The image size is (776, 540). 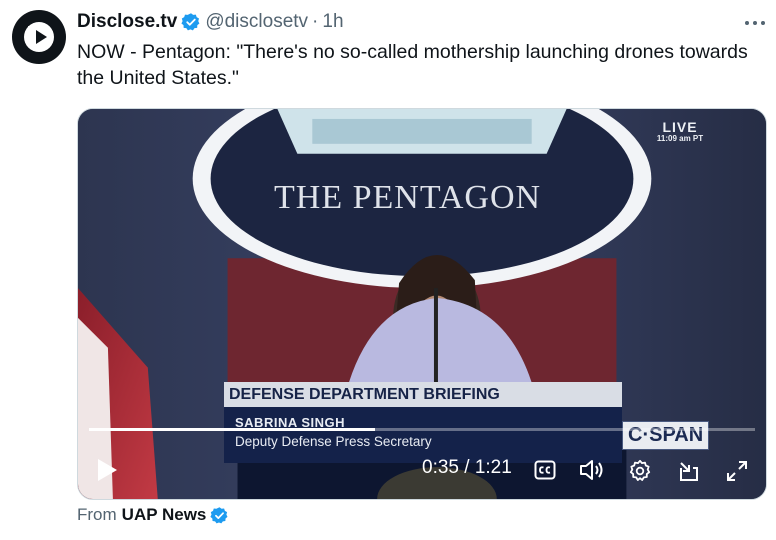 I want to click on settings-button, so click(x=640, y=471).